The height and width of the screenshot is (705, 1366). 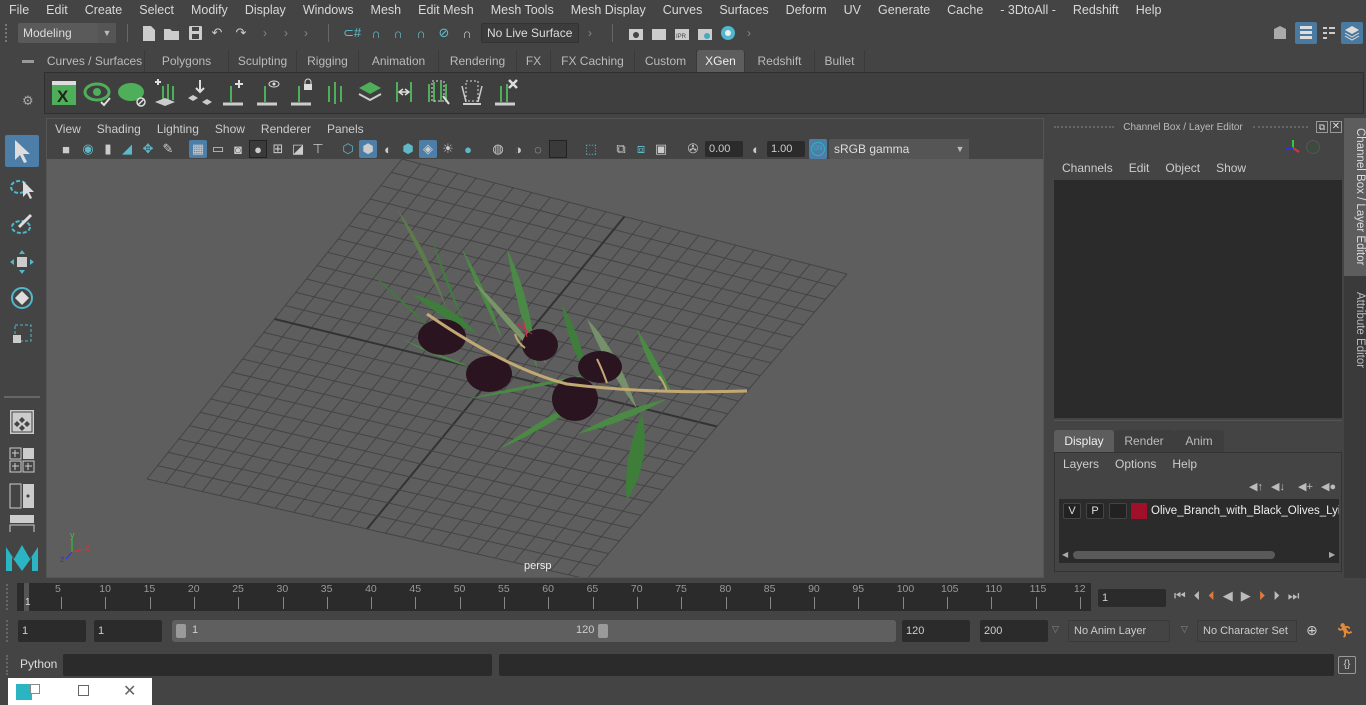 What do you see at coordinates (168, 149) in the screenshot?
I see `grease-pencil-icon: ✎` at bounding box center [168, 149].